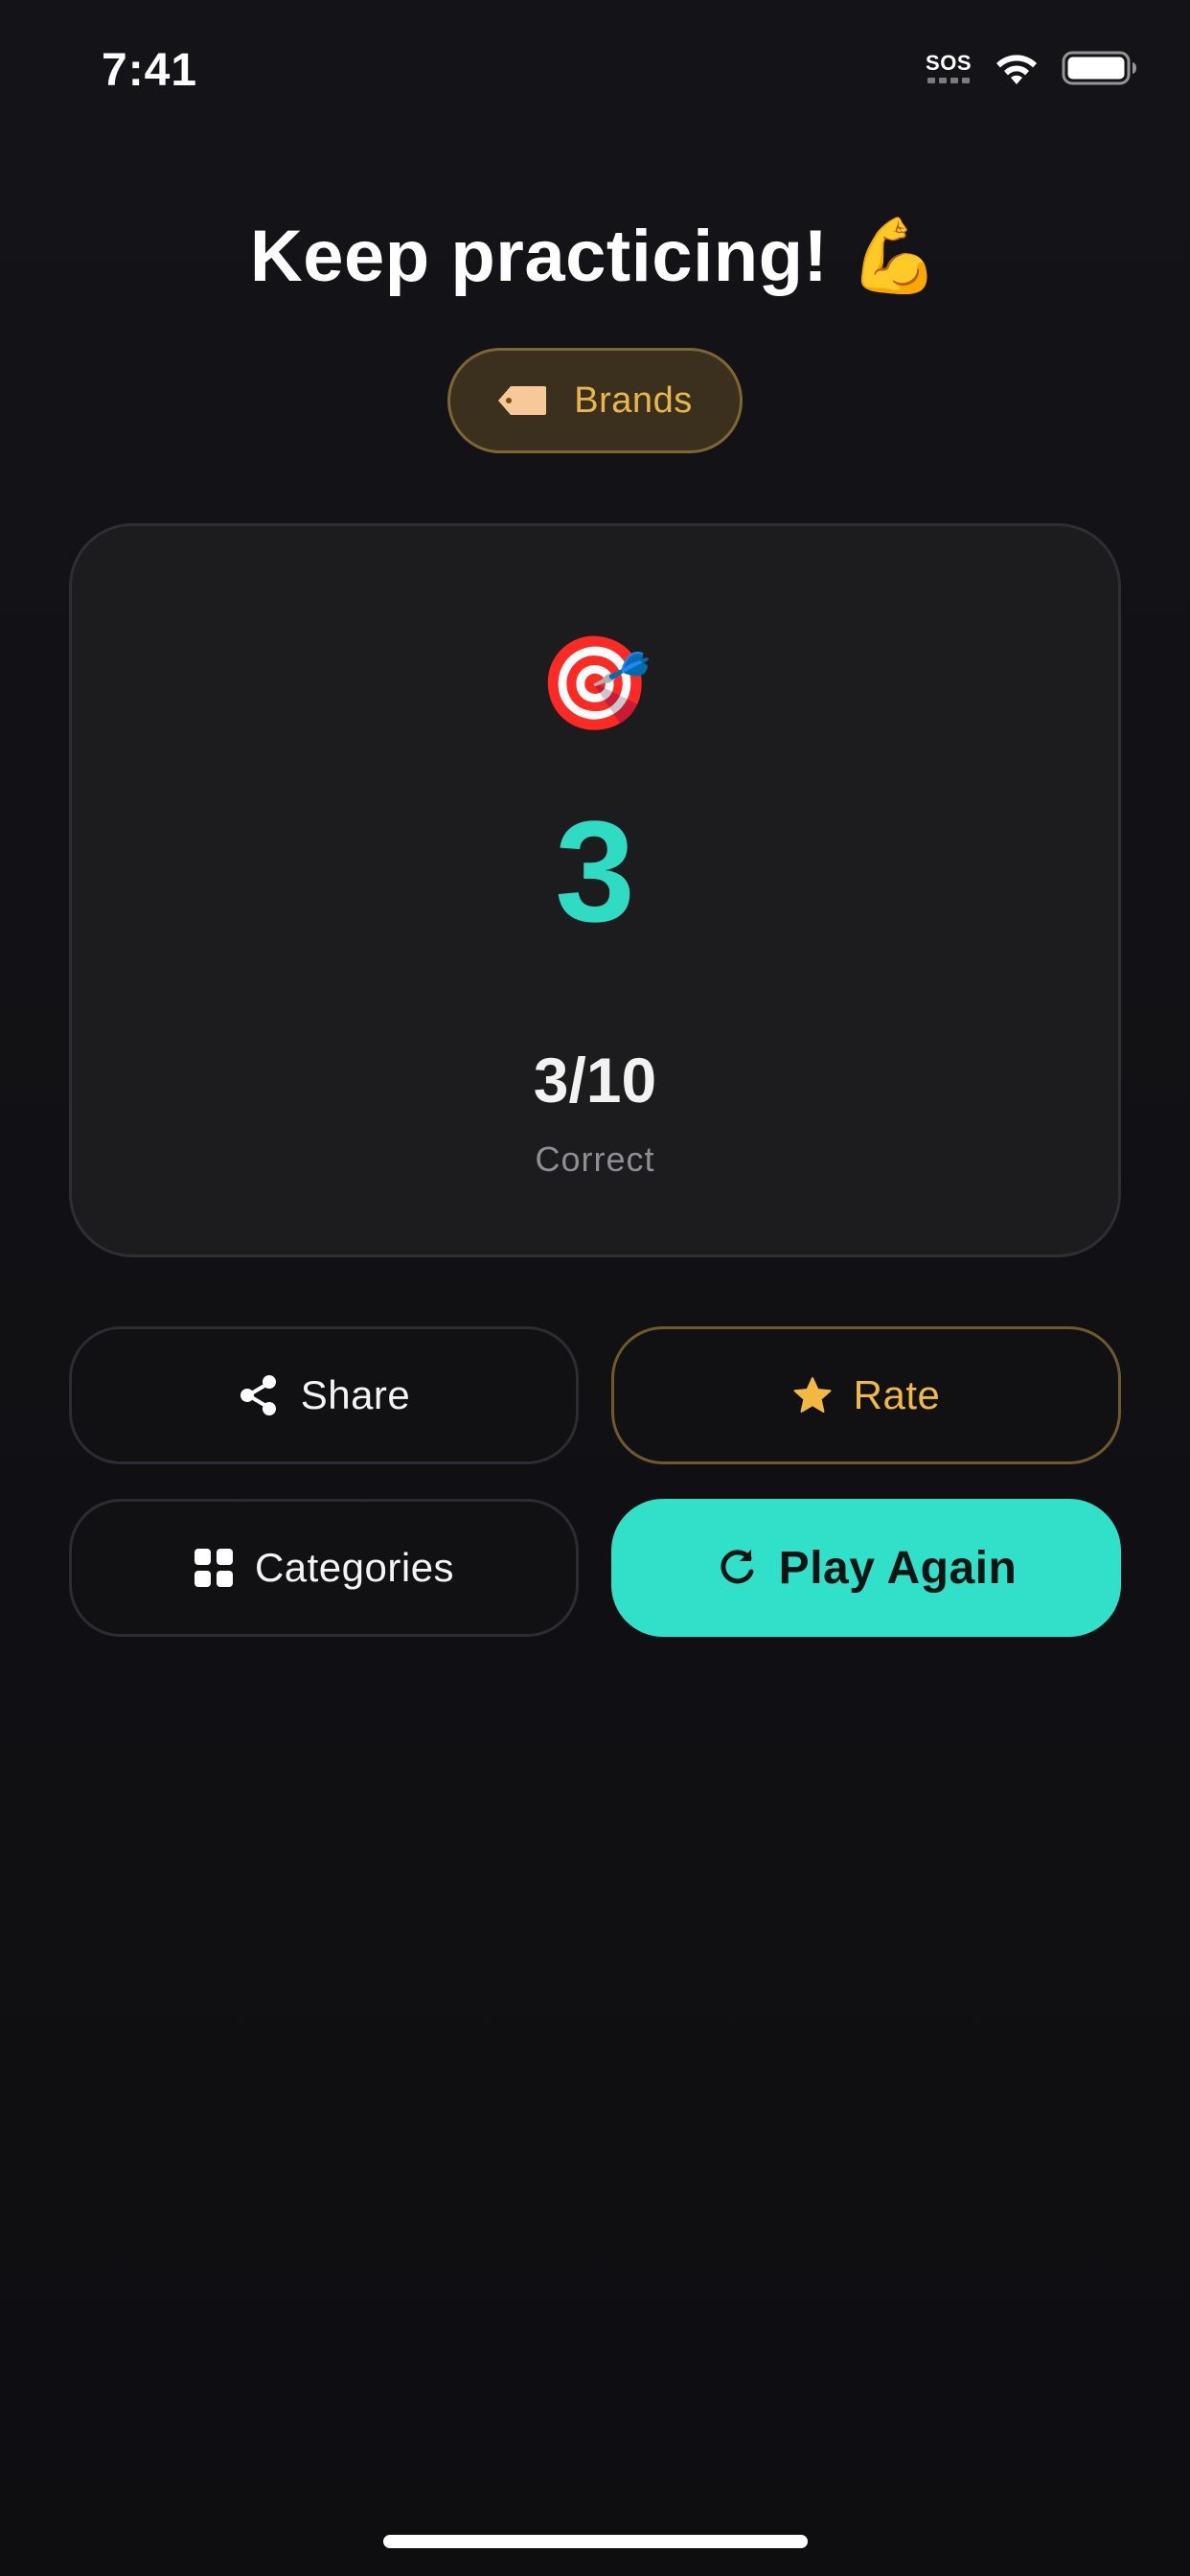 This screenshot has height=2576, width=1190. I want to click on category-badge: Brands, so click(595, 400).